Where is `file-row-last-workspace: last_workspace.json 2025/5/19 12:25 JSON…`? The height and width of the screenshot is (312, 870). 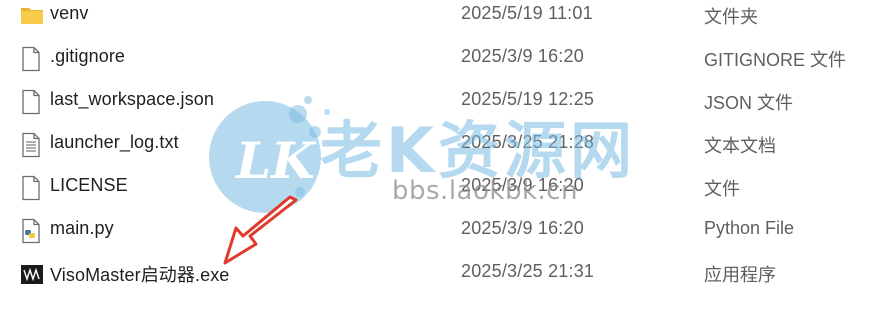 file-row-last-workspace: last_workspace.json 2025/5/19 12:25 JSON… is located at coordinates (435, 101).